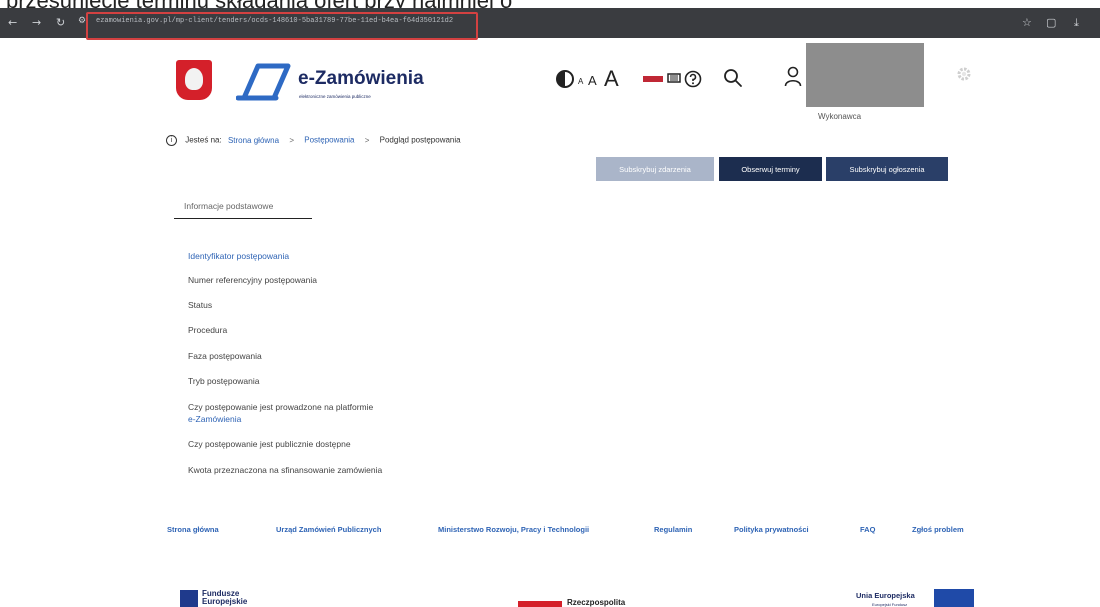  What do you see at coordinates (253, 140) in the screenshot?
I see `breadcrumb-item-home: Strona główna` at bounding box center [253, 140].